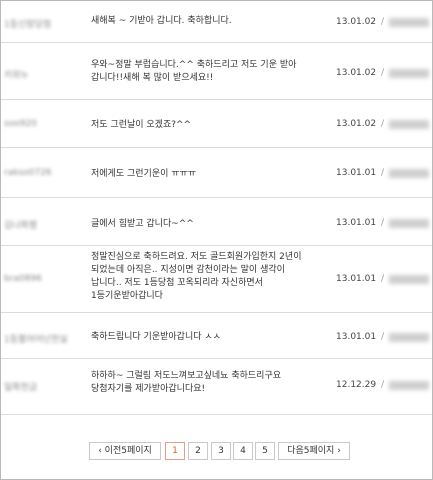  Describe the element at coordinates (20, 386) in the screenshot. I see `comment-nickname: 일확천금` at that location.